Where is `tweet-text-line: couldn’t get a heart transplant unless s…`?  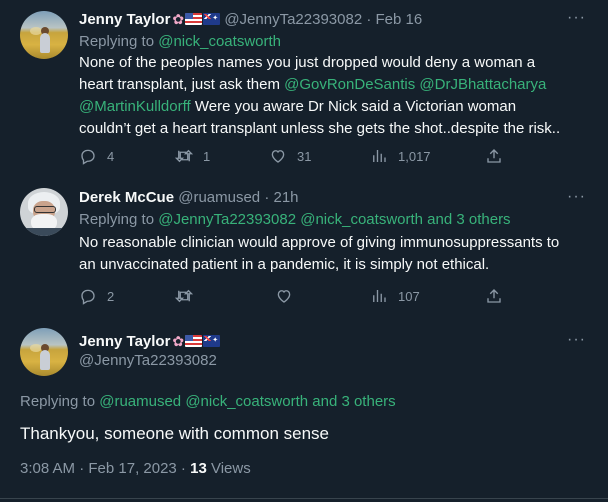
tweet-text-line: couldn’t get a heart transplant unless s… is located at coordinates (320, 128).